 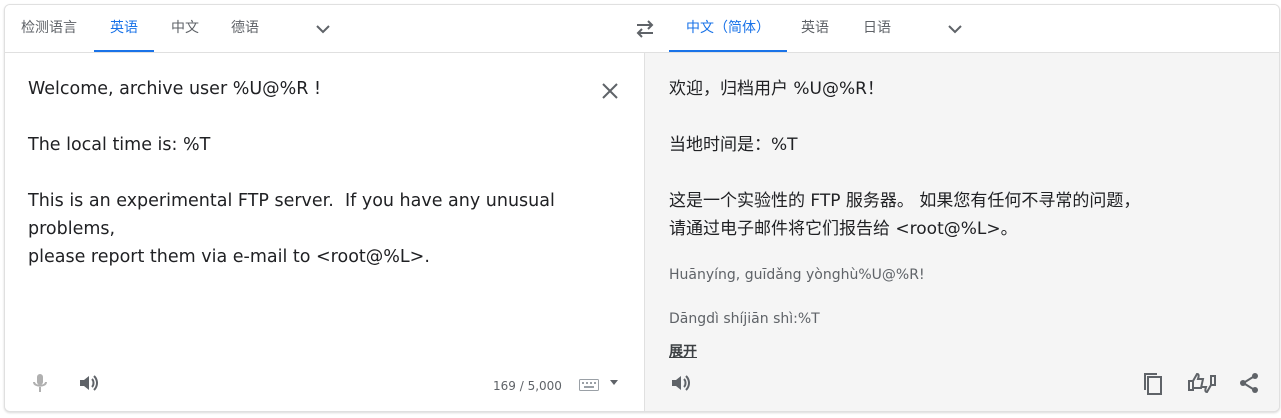 What do you see at coordinates (49, 28) in the screenshot?
I see `tab-detect-language: 检测语言` at bounding box center [49, 28].